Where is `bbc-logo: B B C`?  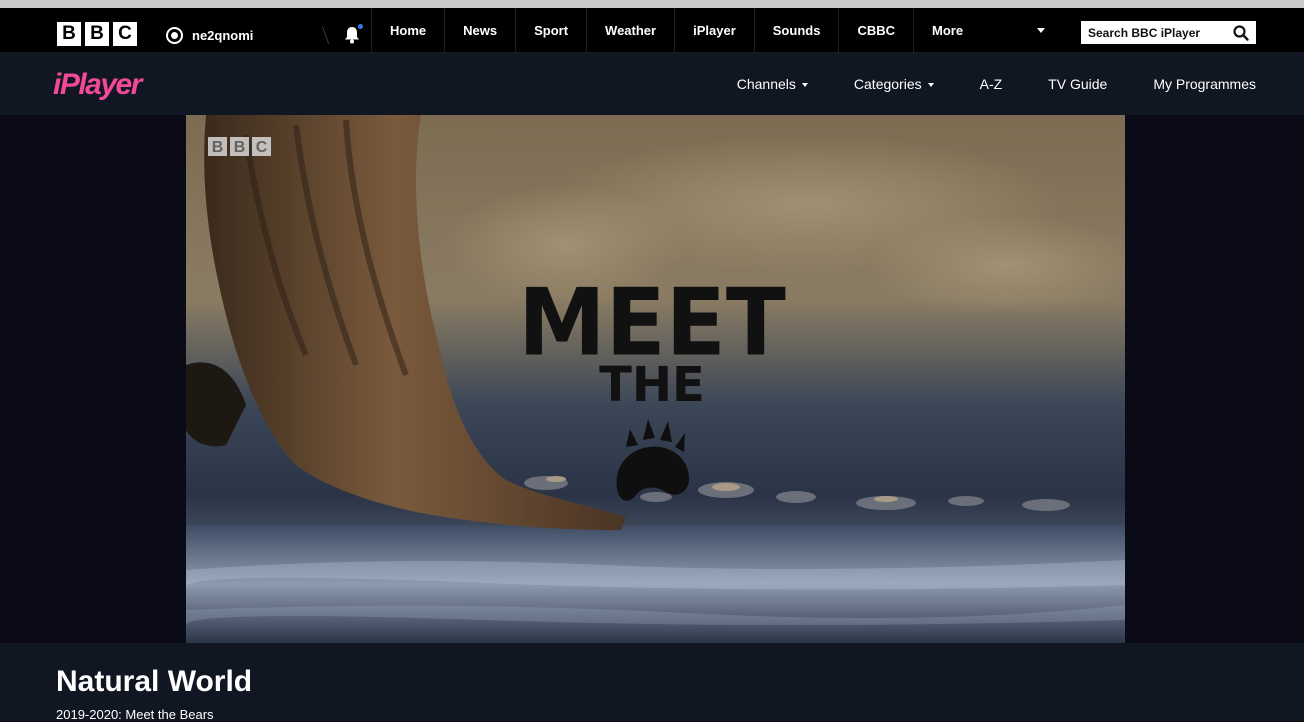 bbc-logo: B B C is located at coordinates (97, 34).